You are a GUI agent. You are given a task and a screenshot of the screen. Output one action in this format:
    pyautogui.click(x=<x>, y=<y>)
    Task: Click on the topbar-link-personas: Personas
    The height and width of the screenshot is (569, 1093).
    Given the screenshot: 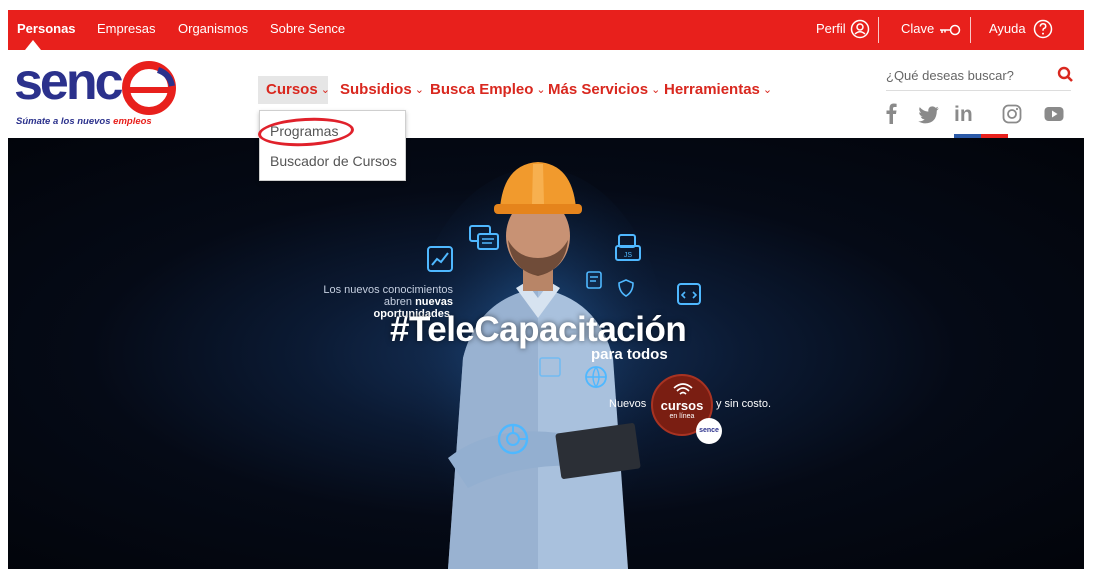 What is the action you would take?
    pyautogui.click(x=46, y=28)
    